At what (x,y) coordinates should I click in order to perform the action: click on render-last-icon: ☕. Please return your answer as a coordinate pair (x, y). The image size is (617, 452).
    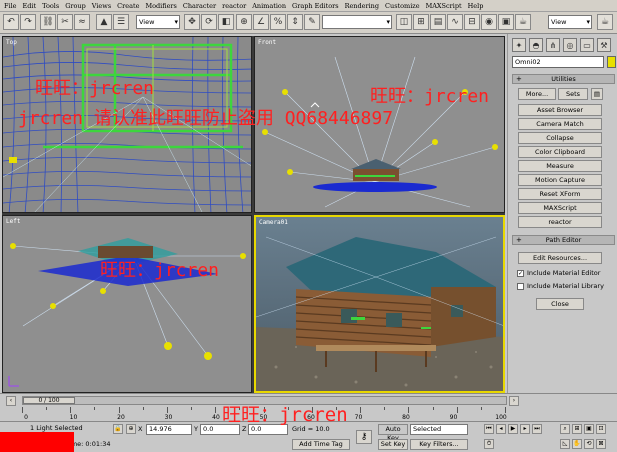
    Looking at the image, I should click on (605, 22).